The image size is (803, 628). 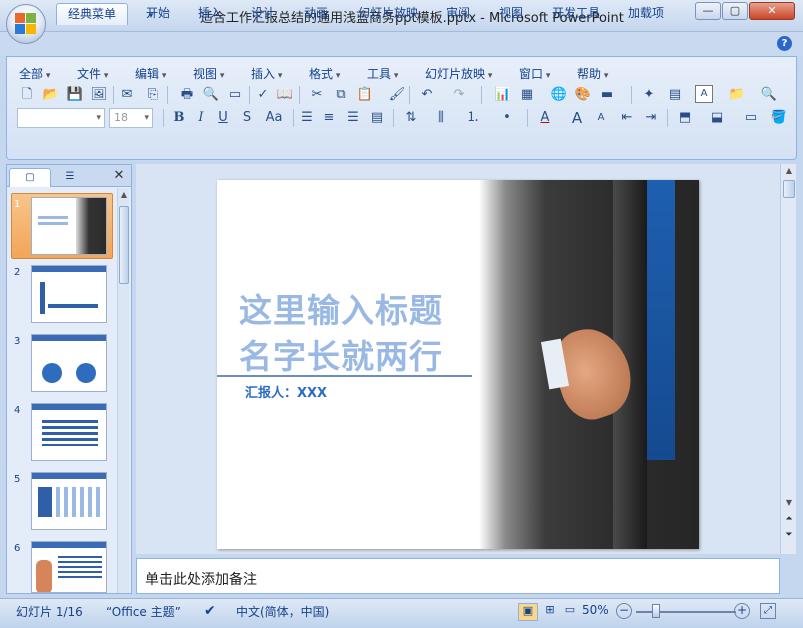 I want to click on next-slide-icon: ⏷, so click(x=789, y=537).